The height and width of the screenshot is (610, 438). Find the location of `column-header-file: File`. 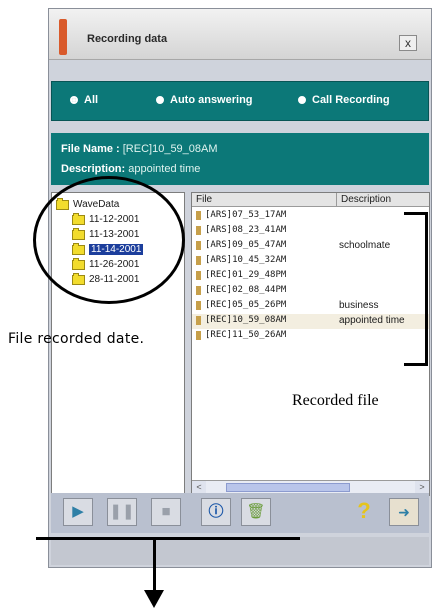

column-header-file: File is located at coordinates (264, 200).